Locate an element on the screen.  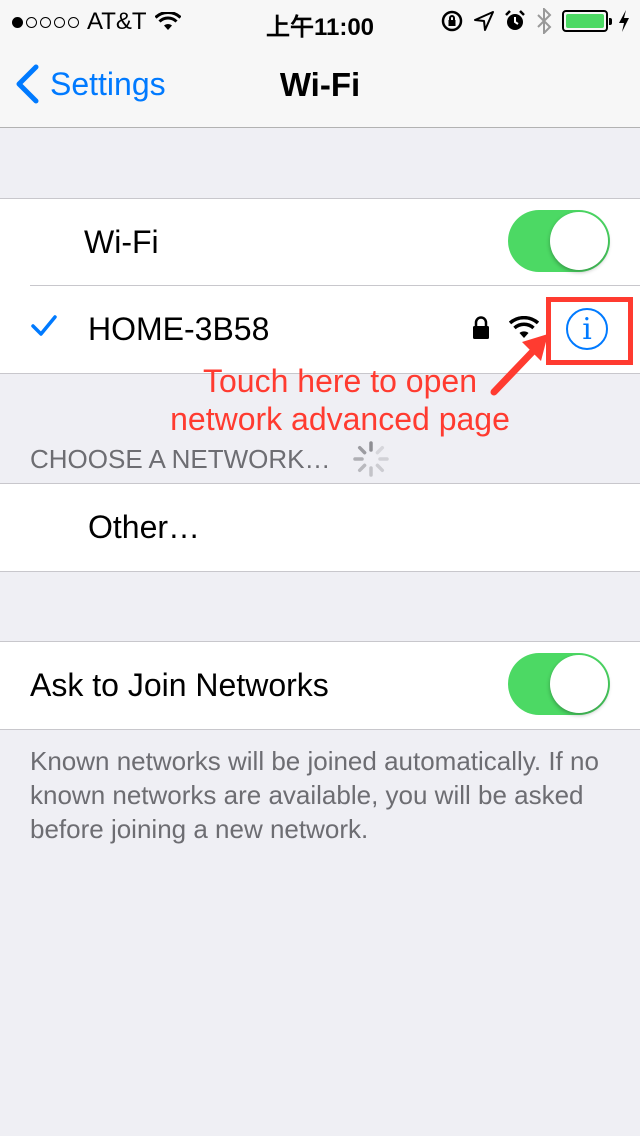
checkmark-icon is located at coordinates (44, 325).